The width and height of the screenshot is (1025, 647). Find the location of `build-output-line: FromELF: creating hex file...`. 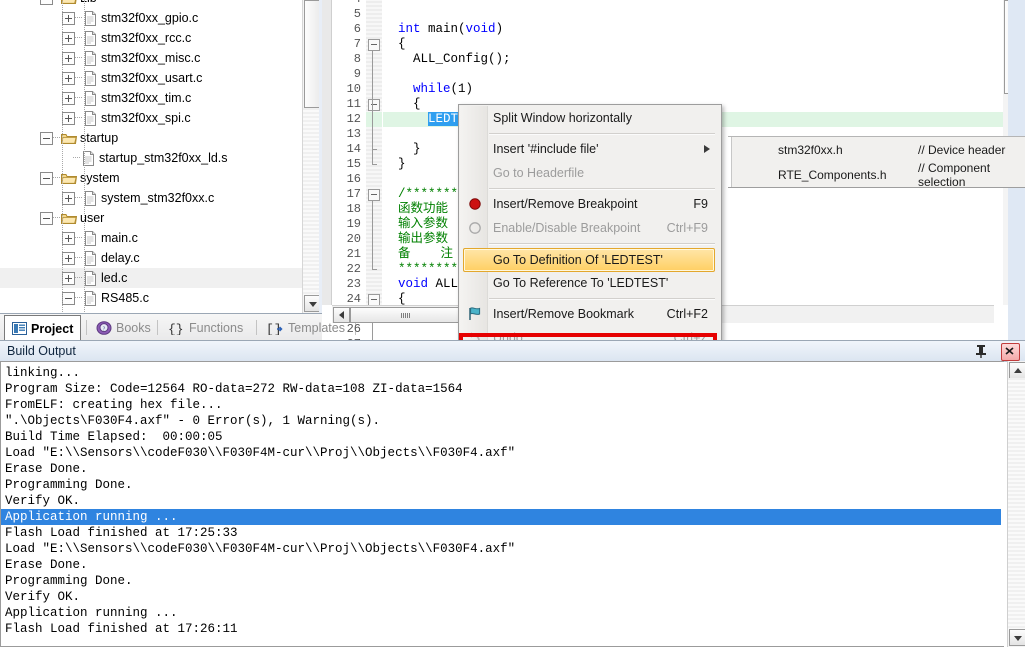

build-output-line: FromELF: creating hex file... is located at coordinates (114, 405).